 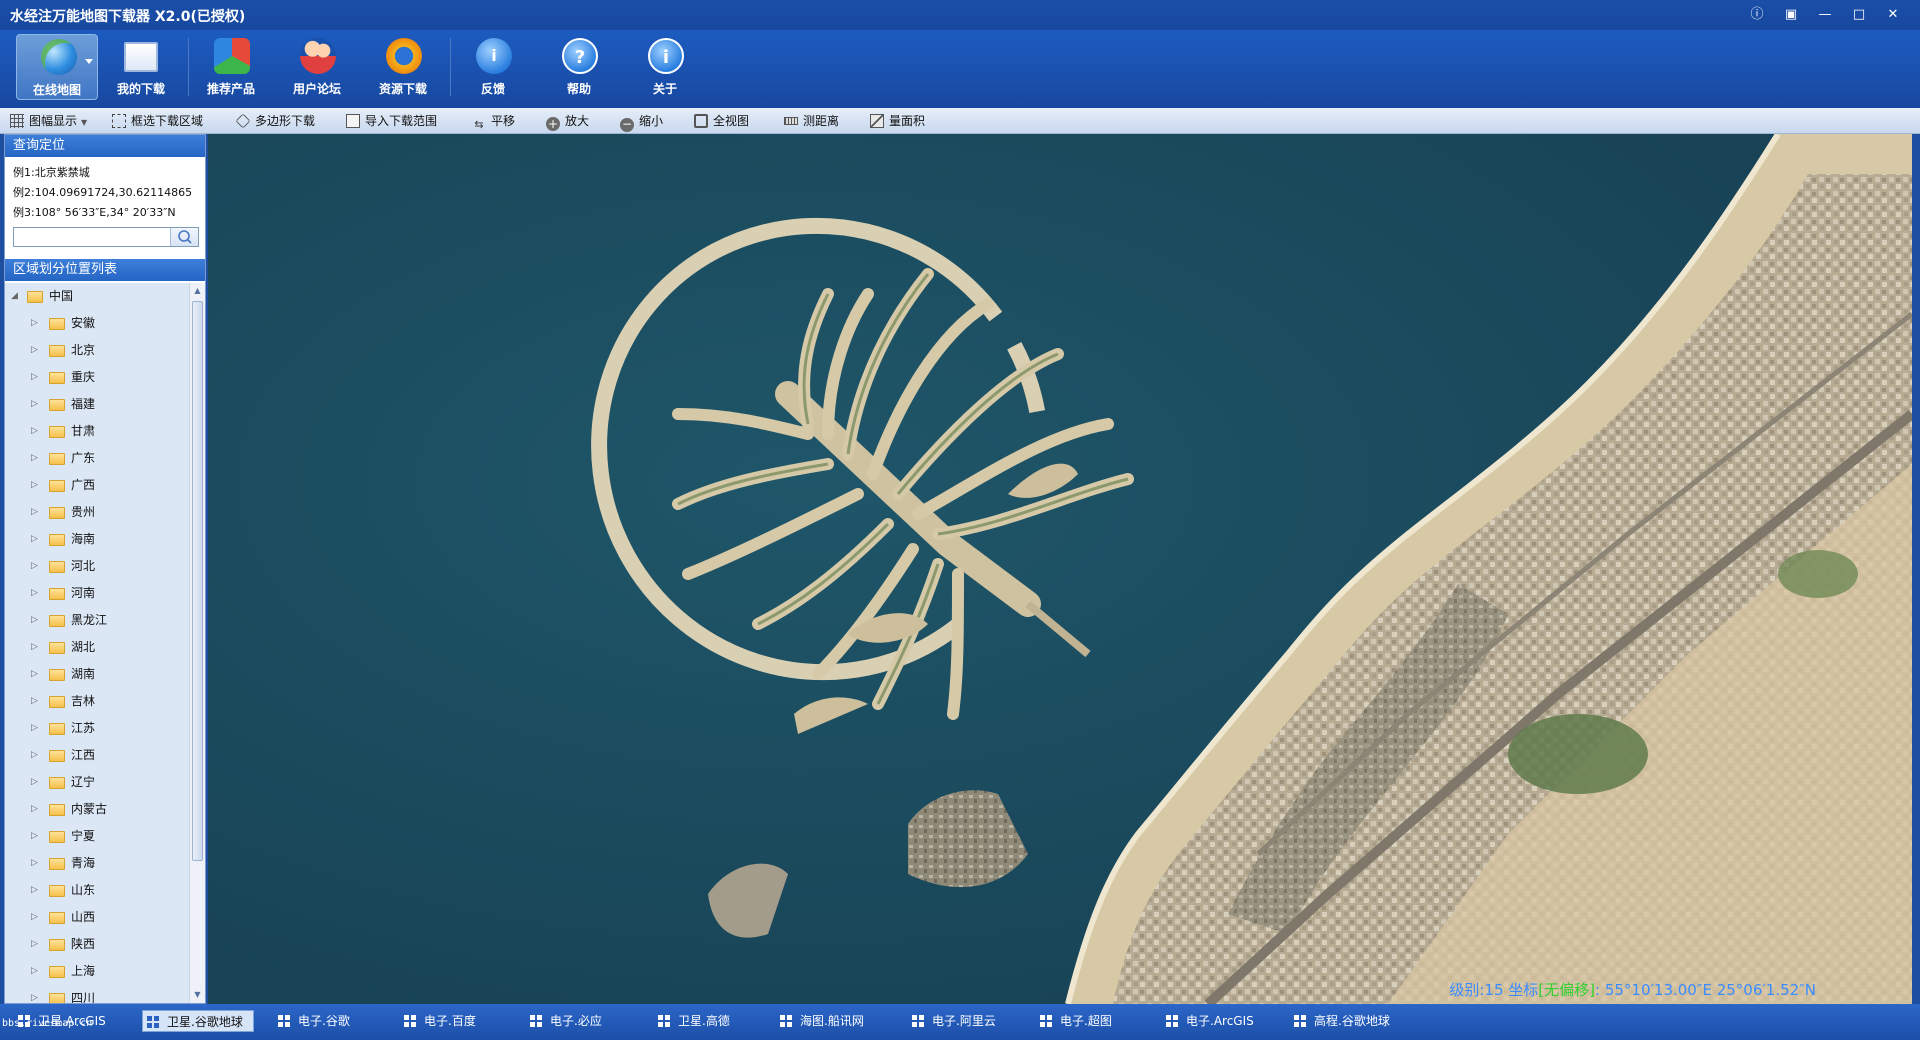 What do you see at coordinates (98, 485) in the screenshot?
I see `tree-item-province: ▷ 广西` at bounding box center [98, 485].